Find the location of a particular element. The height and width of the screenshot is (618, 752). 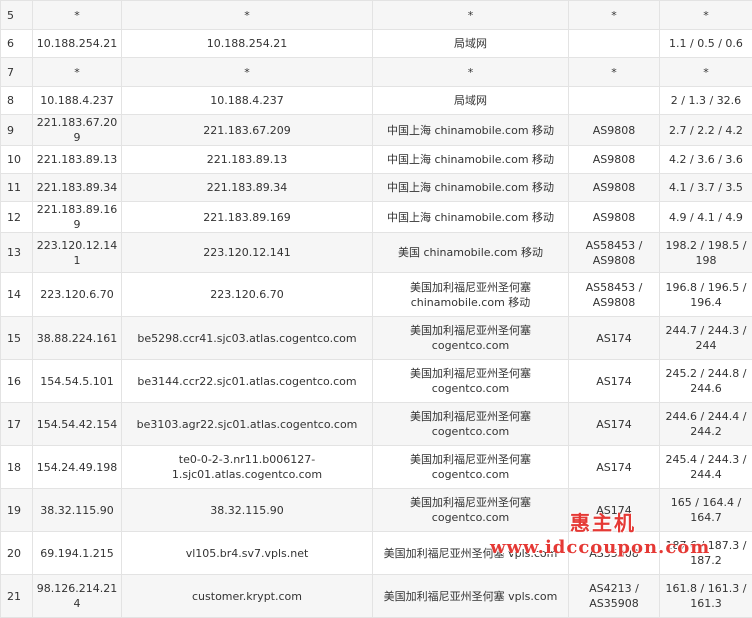

table-row: 5***** is located at coordinates (376, 15).